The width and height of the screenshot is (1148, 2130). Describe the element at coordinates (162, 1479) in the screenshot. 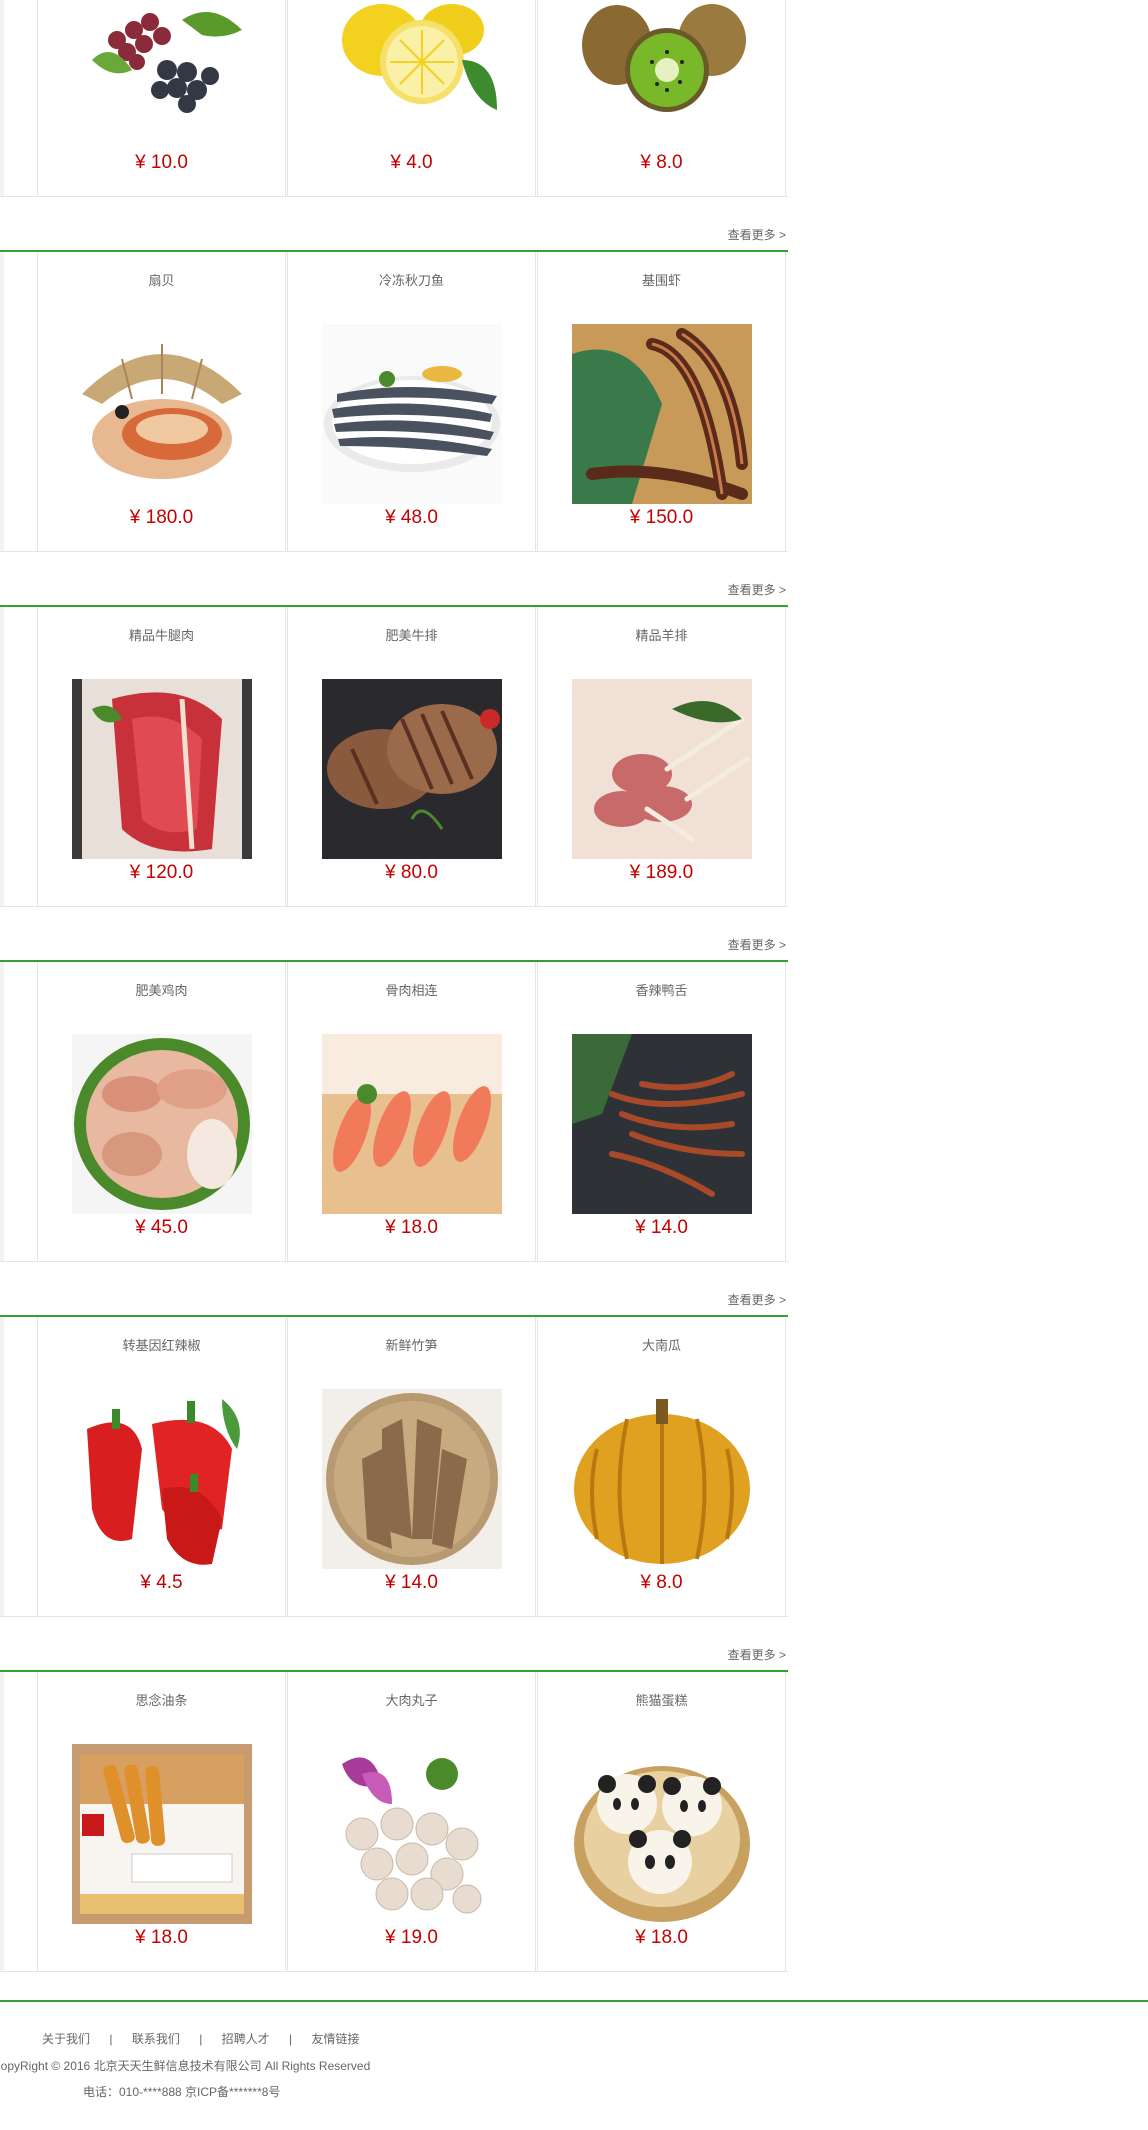

I see `product-image-red-pepper` at that location.